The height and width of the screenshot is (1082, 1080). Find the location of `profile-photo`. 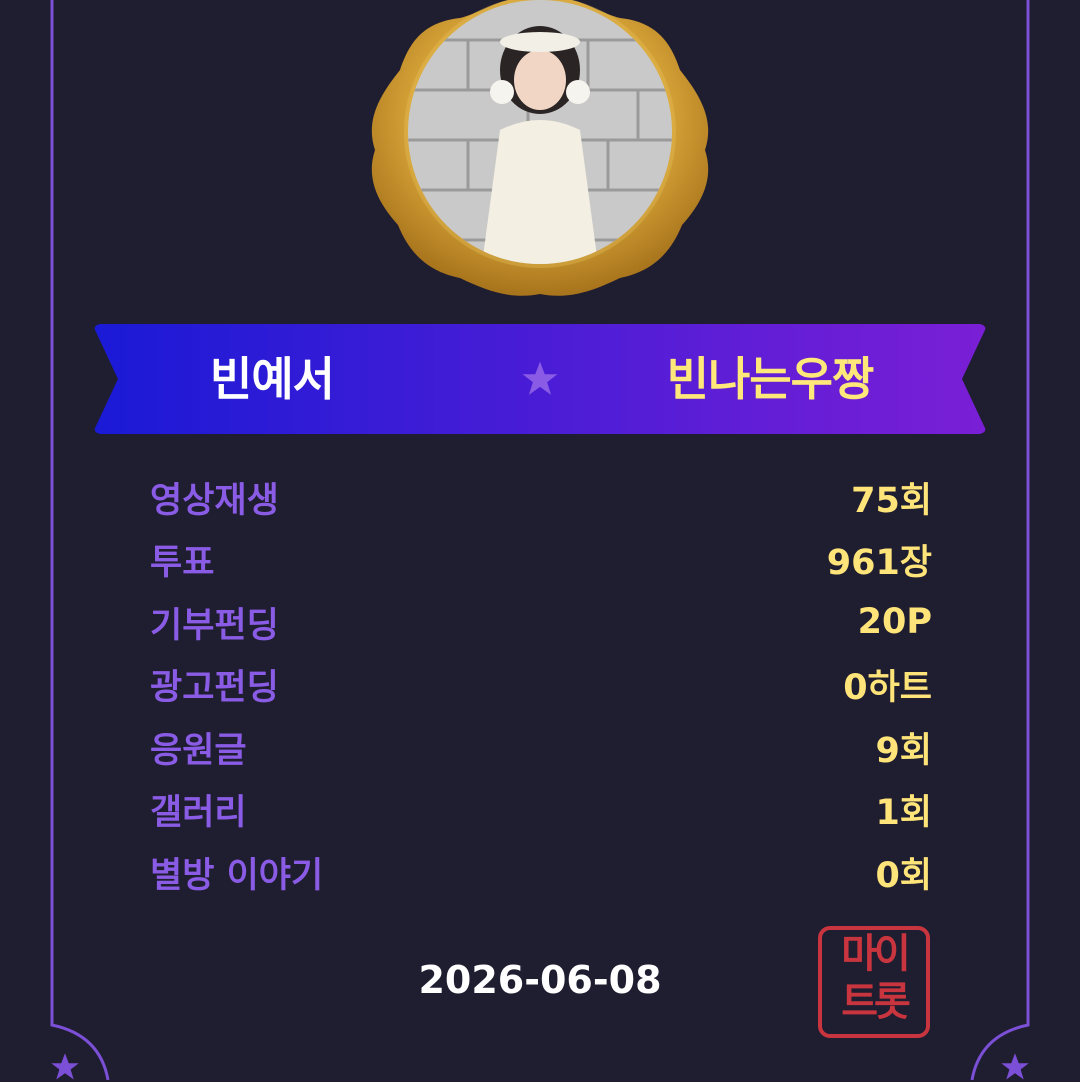

profile-photo is located at coordinates (540, 132).